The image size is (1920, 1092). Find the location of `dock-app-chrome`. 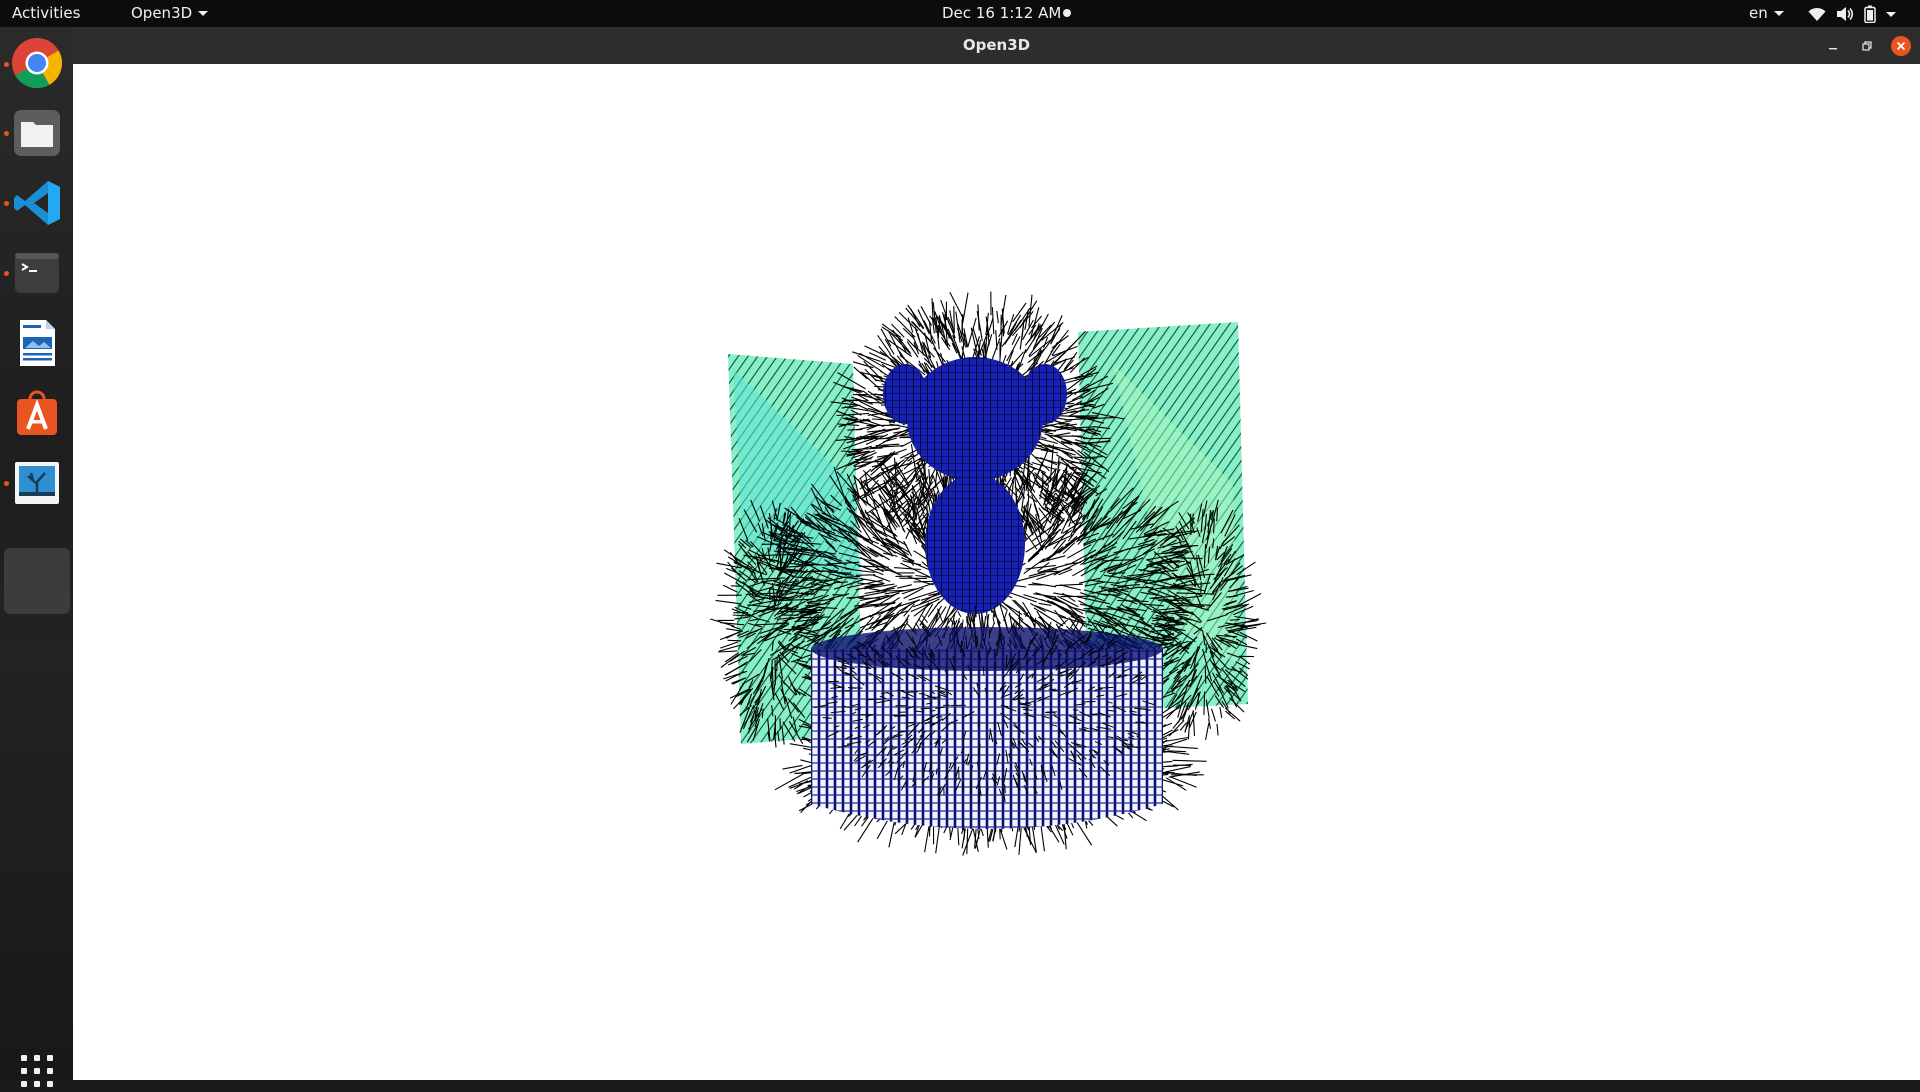

dock-app-chrome is located at coordinates (37, 63).